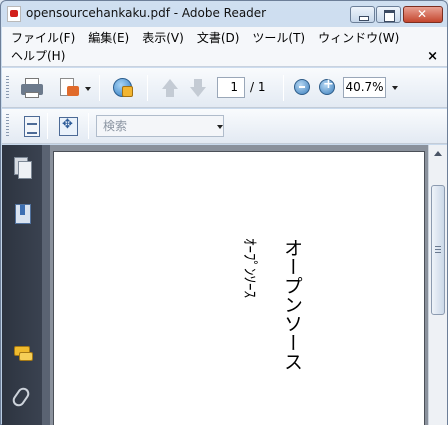 This screenshot has width=448, height=425. Describe the element at coordinates (292, 304) in the screenshot. I see `document-text-fullwidth: オープンソース` at that location.